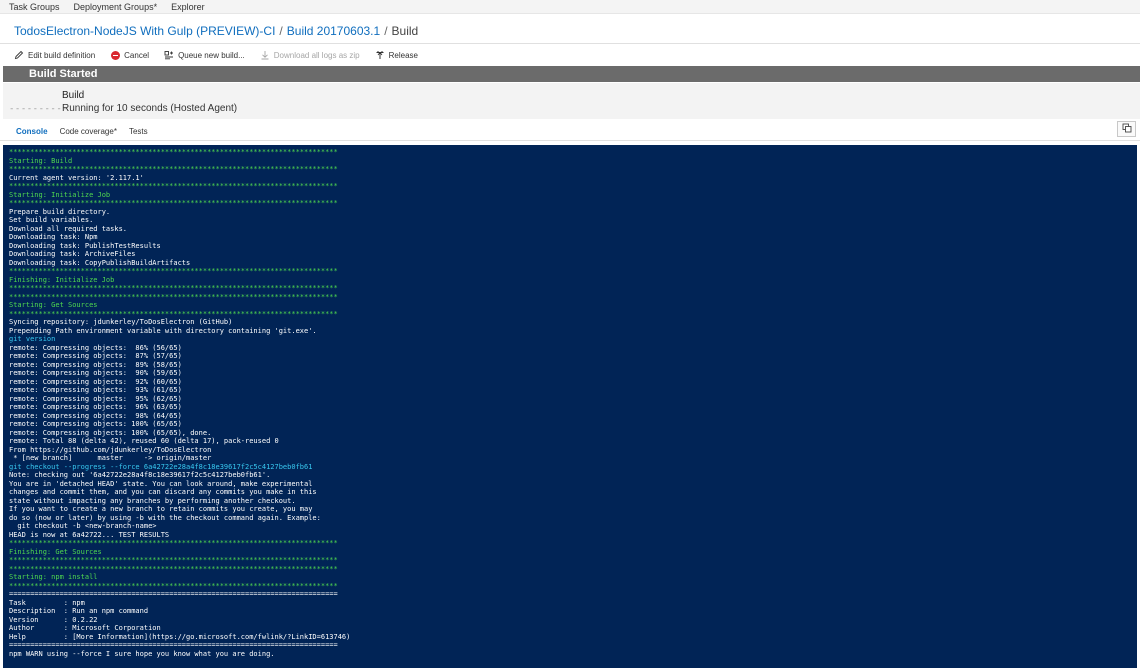  Describe the element at coordinates (76, 177) in the screenshot. I see `console-line: Current agent version: '2.117.1'` at that location.